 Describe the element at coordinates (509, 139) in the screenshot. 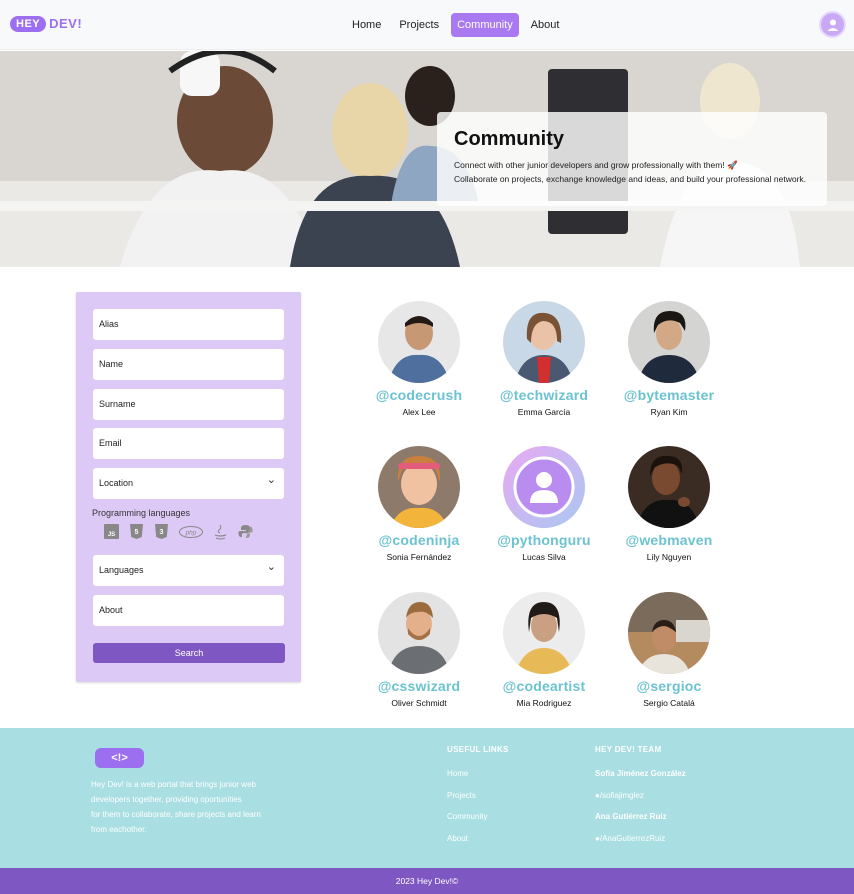

I see `hero-title: Community` at that location.